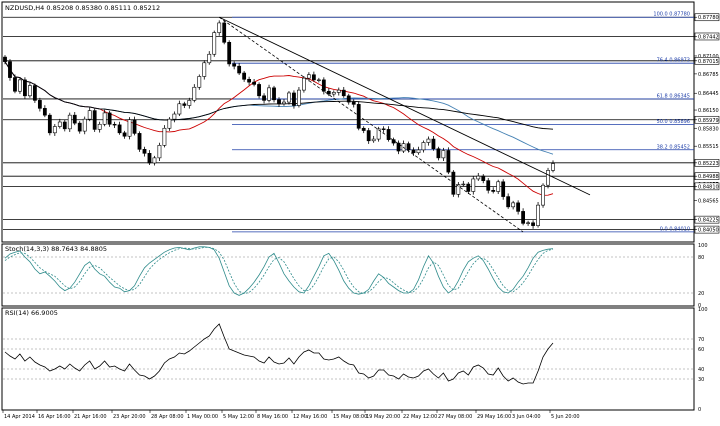 The width and height of the screenshot is (720, 426). I want to click on price-tick-label: 0.85830, so click(708, 129).